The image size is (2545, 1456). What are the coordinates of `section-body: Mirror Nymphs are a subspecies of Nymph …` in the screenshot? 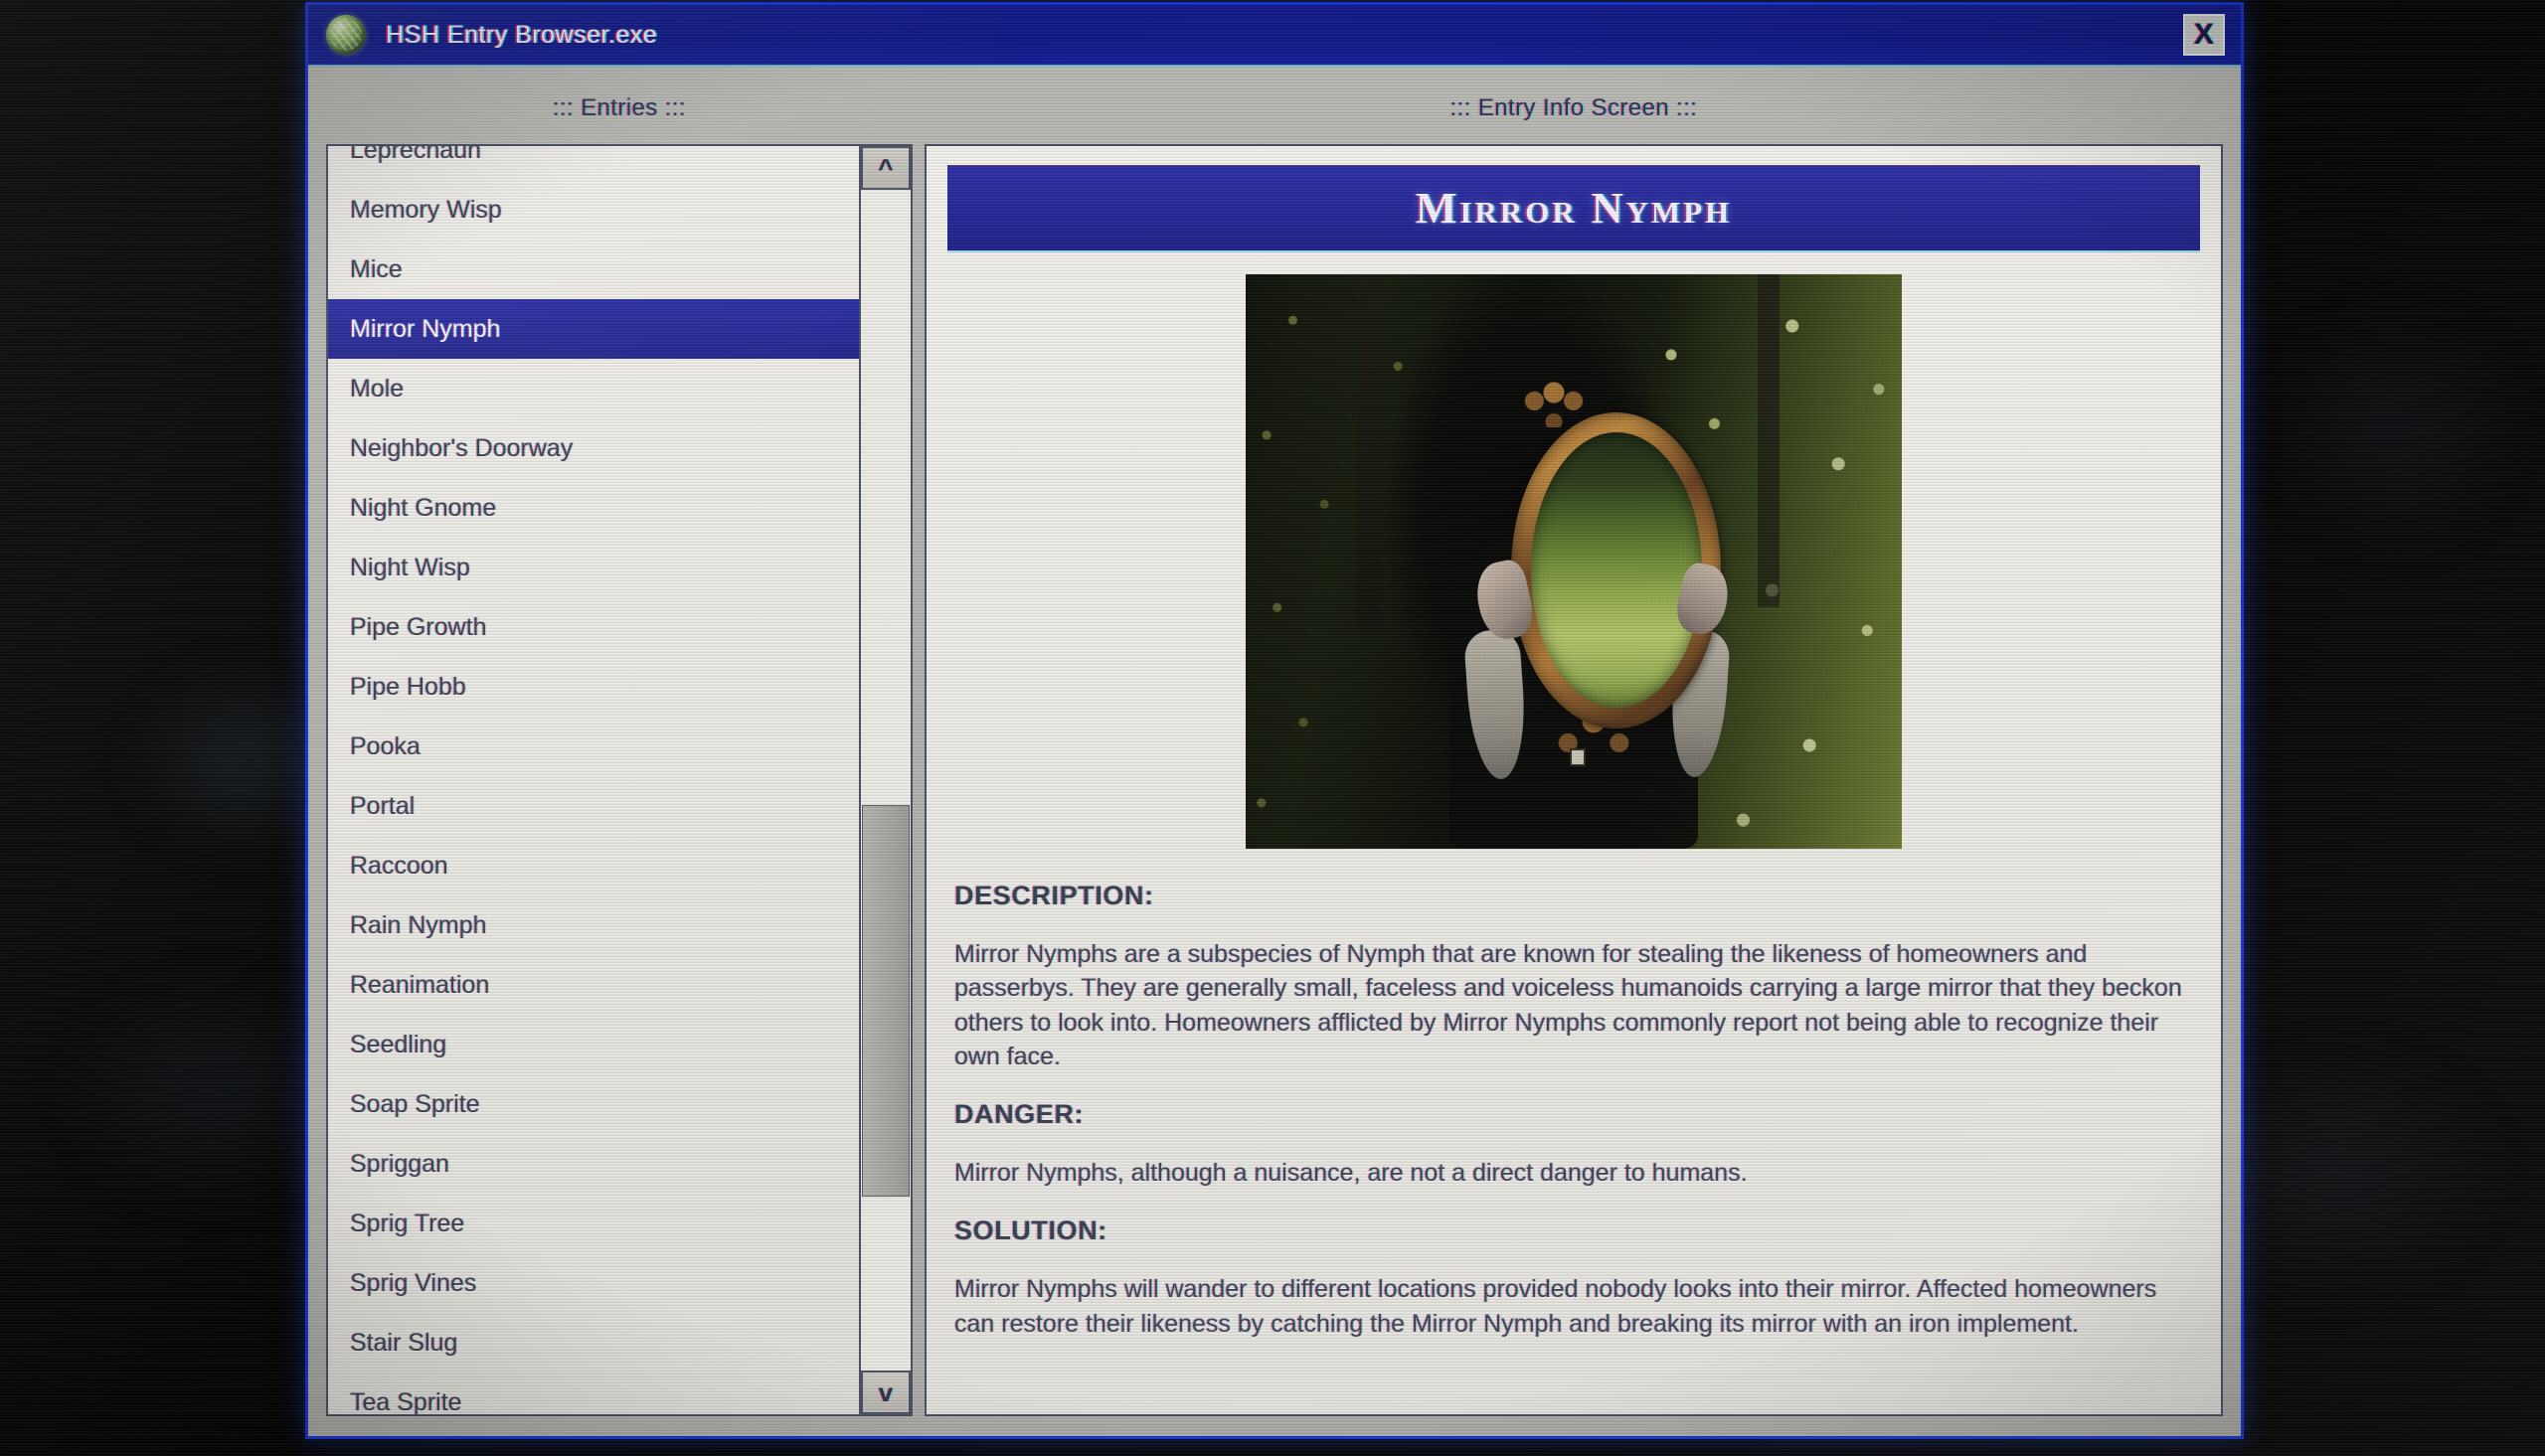 It's located at (1568, 1005).